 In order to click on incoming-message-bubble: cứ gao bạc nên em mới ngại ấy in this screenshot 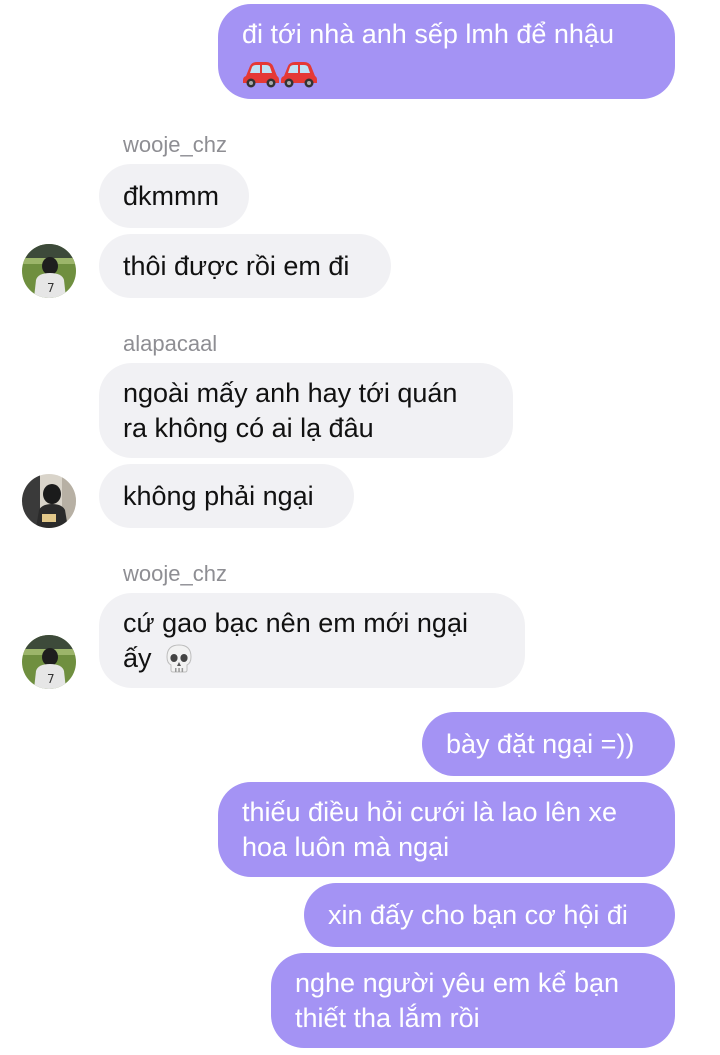, I will do `click(312, 640)`.